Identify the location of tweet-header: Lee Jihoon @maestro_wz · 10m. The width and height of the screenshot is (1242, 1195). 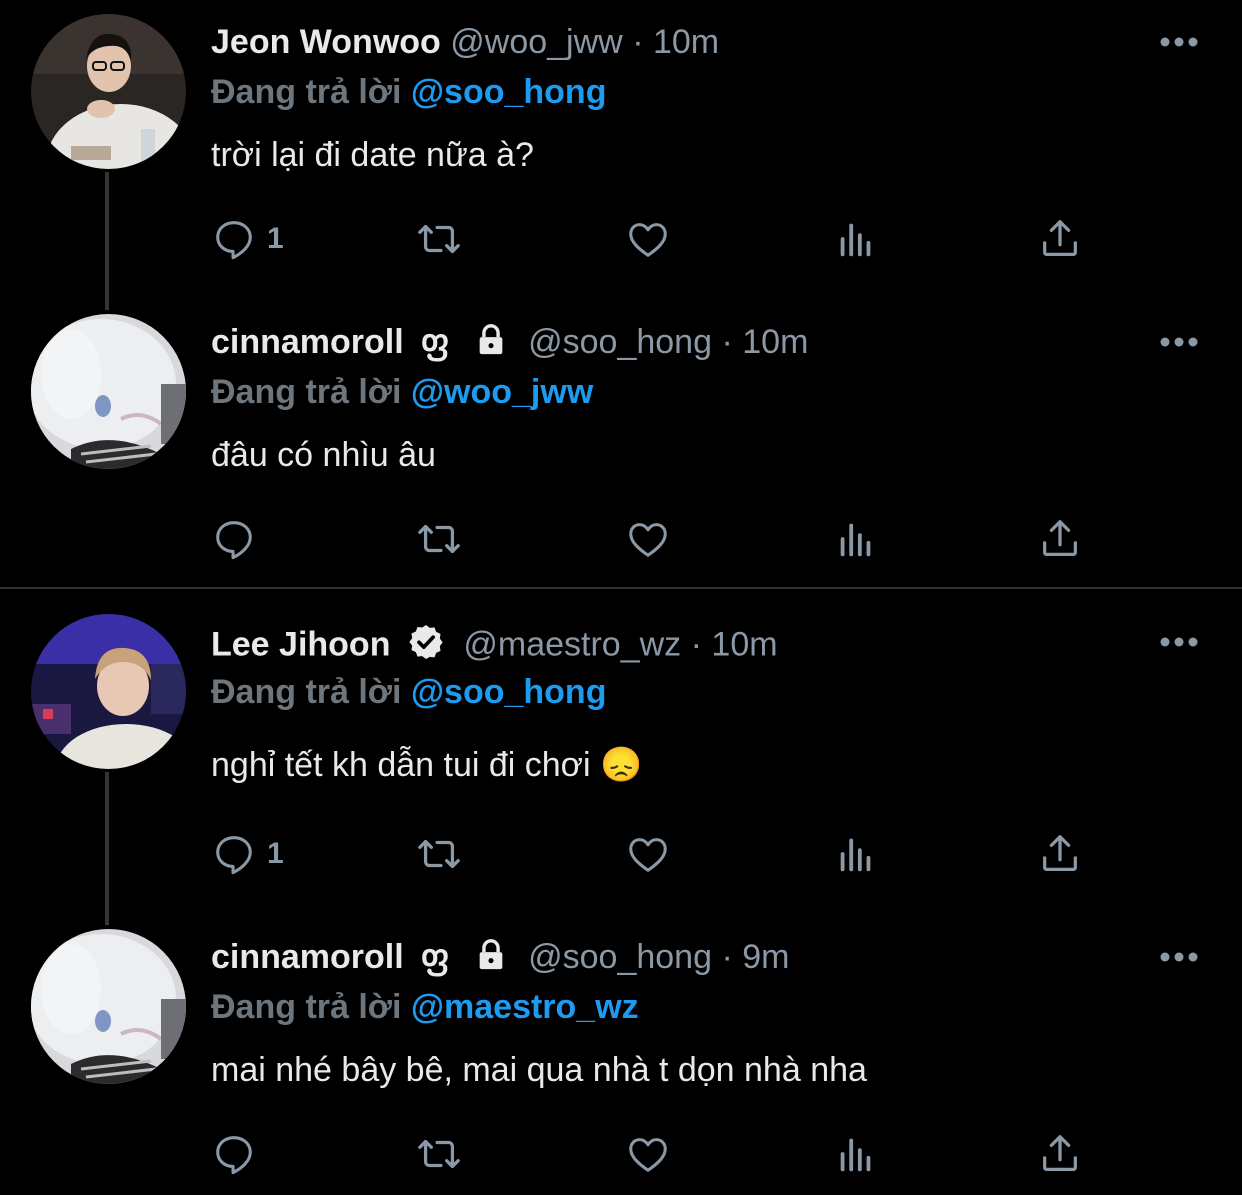
(494, 646).